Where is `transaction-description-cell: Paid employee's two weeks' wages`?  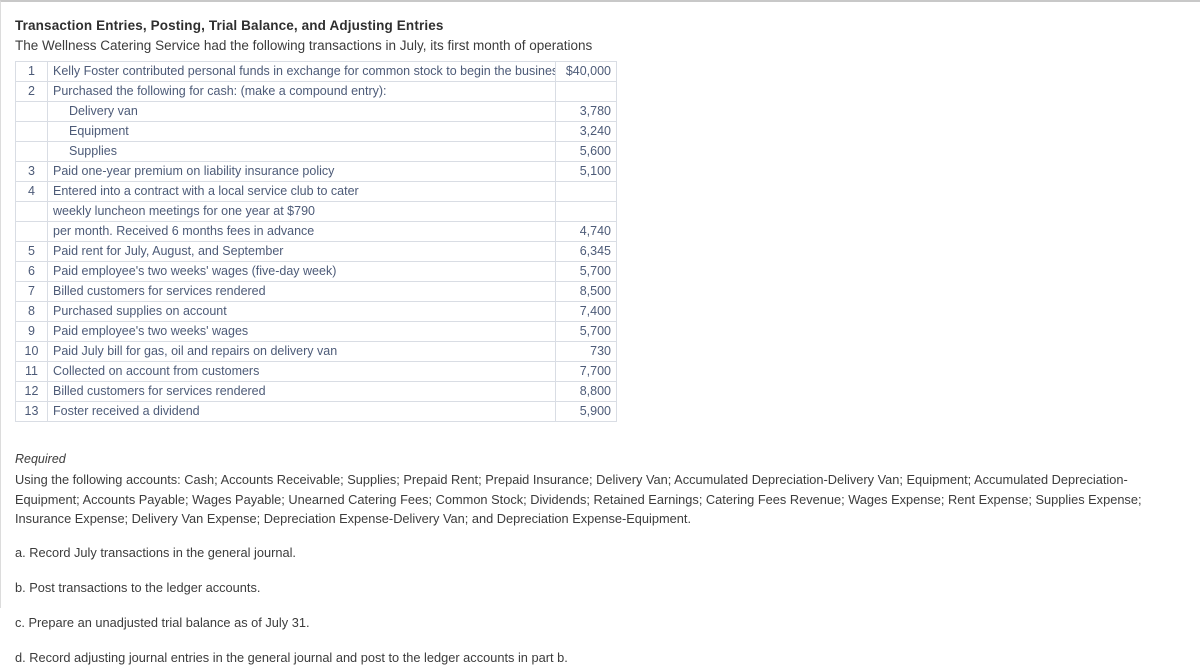 transaction-description-cell: Paid employee's two weeks' wages is located at coordinates (301, 331).